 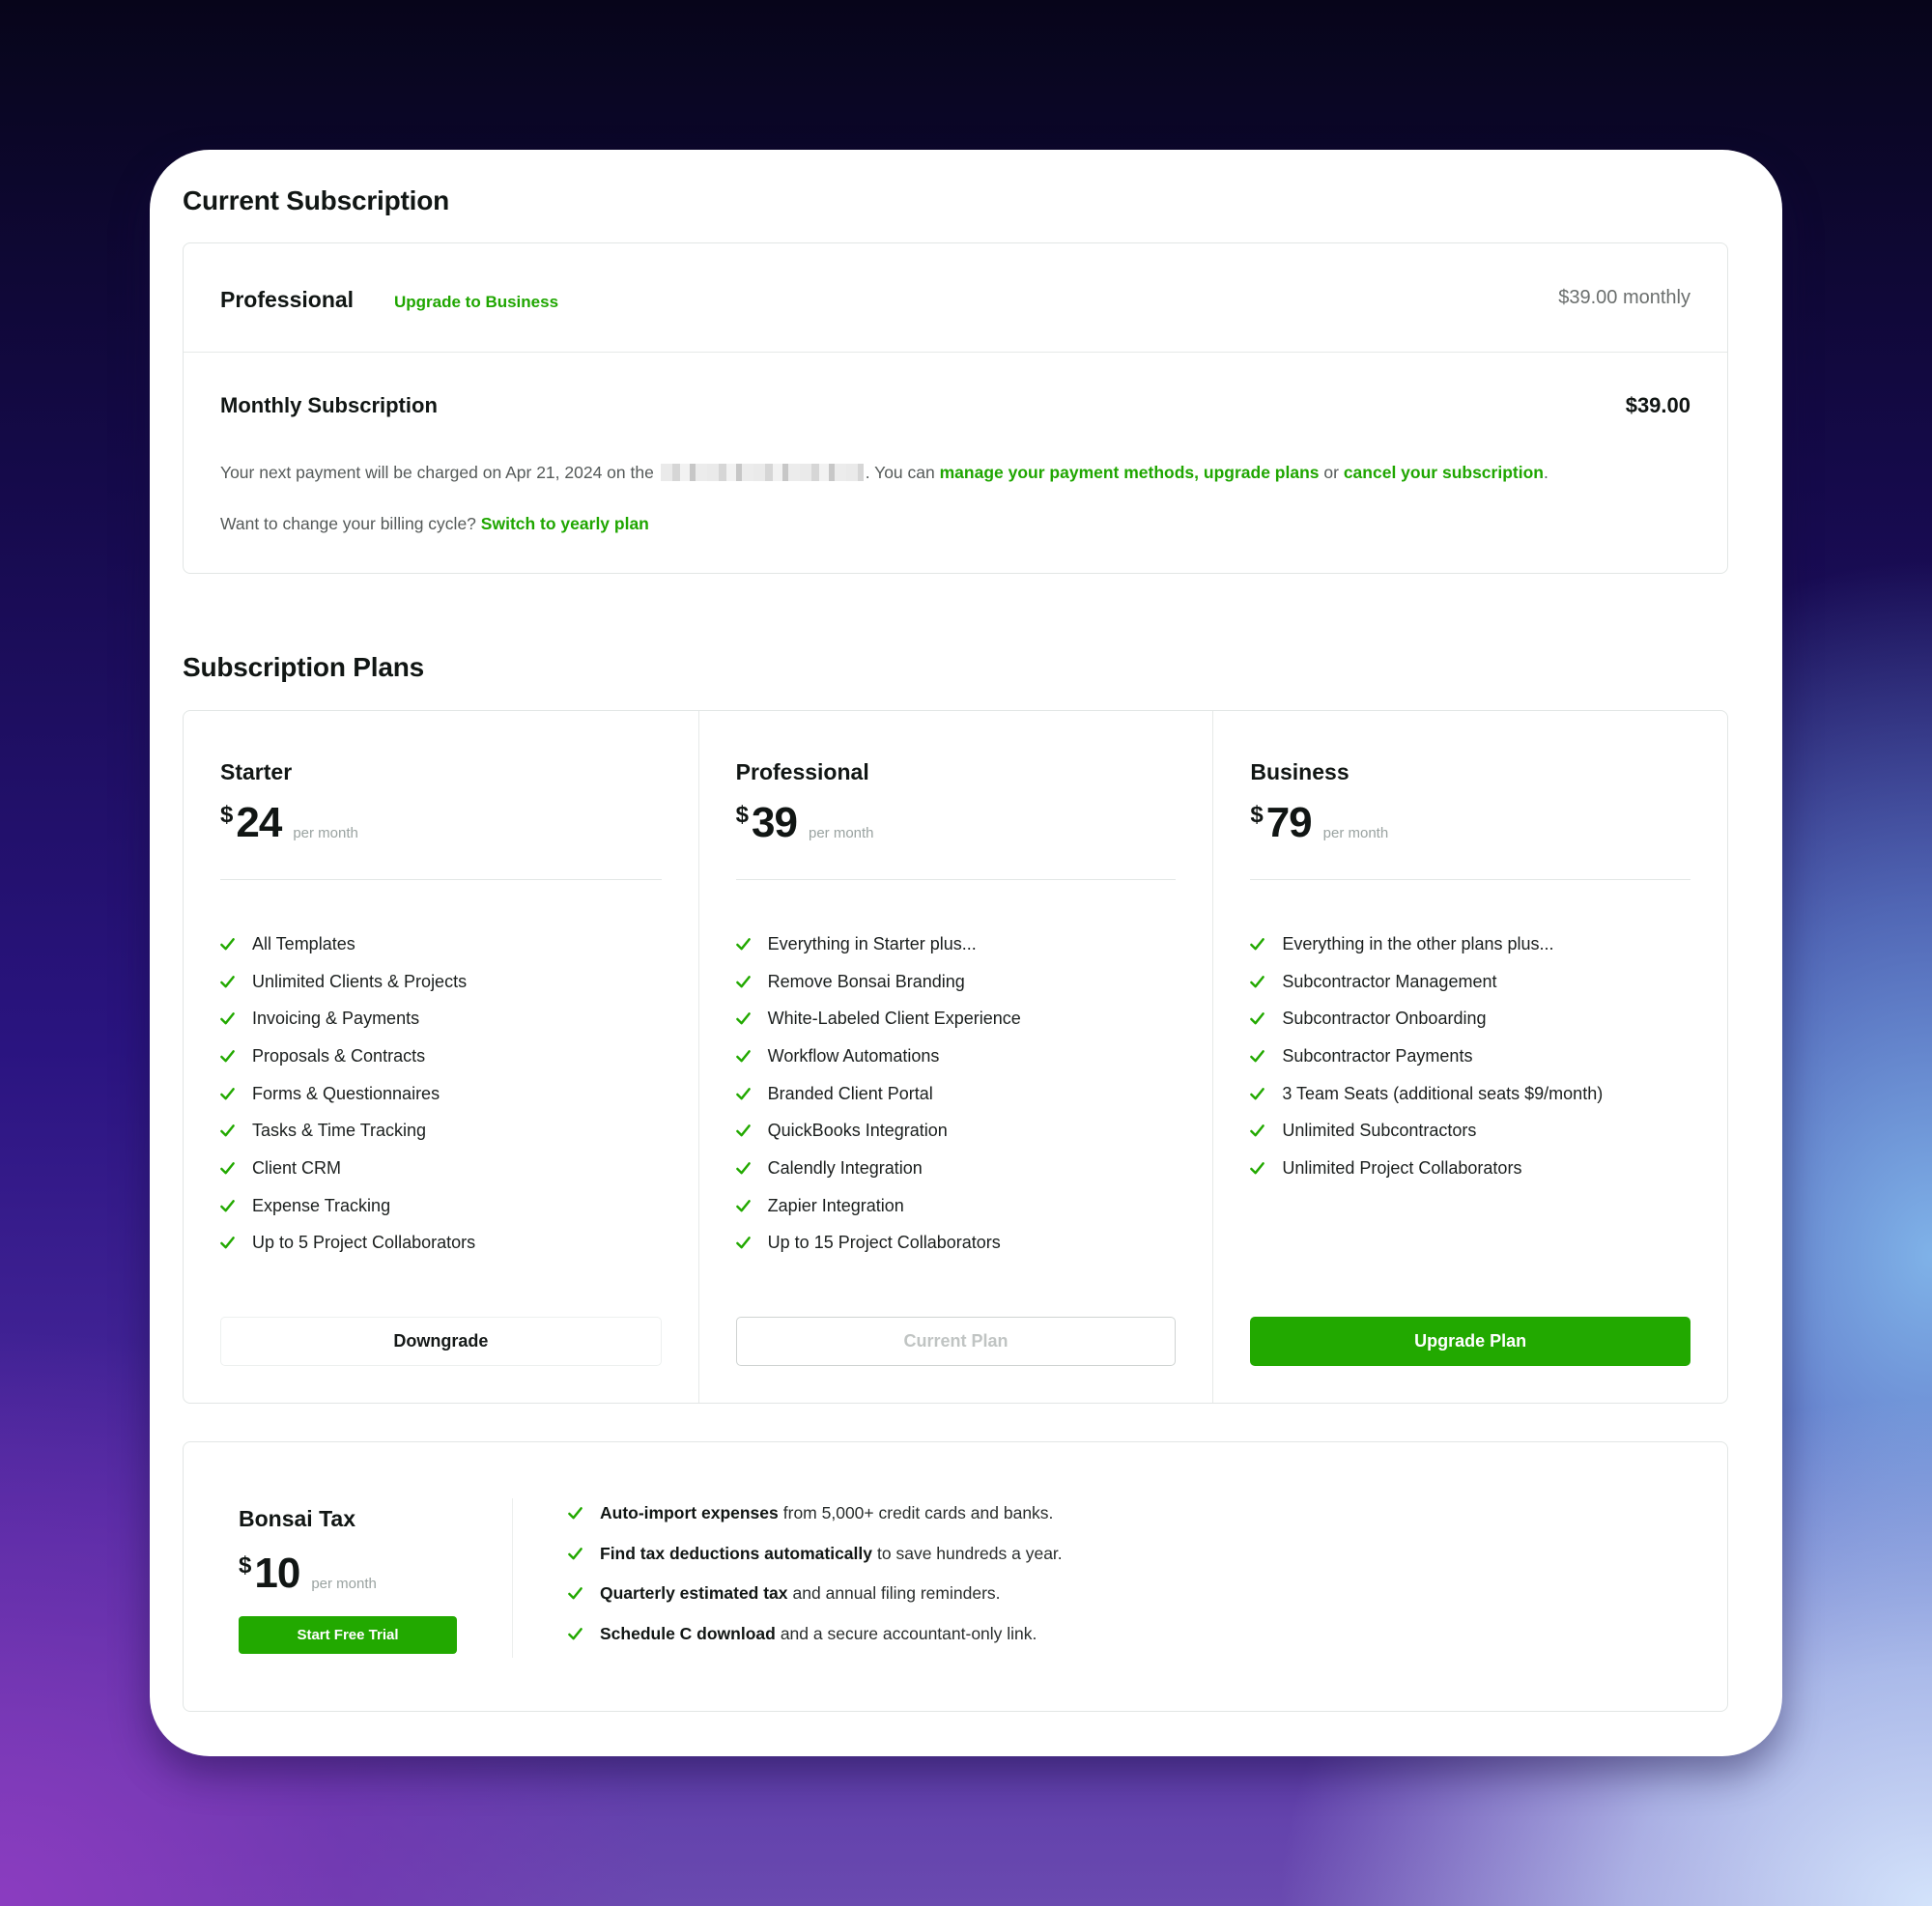 I want to click on feature-item: Subcontractor Payments, so click(x=1426, y=1056).